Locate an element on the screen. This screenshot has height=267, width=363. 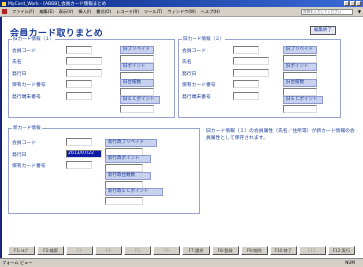
window-controls is located at coordinates (352, 3).